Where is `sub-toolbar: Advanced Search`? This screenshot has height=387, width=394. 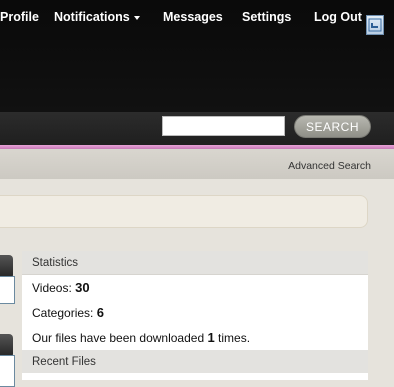 sub-toolbar: Advanced Search is located at coordinates (197, 164).